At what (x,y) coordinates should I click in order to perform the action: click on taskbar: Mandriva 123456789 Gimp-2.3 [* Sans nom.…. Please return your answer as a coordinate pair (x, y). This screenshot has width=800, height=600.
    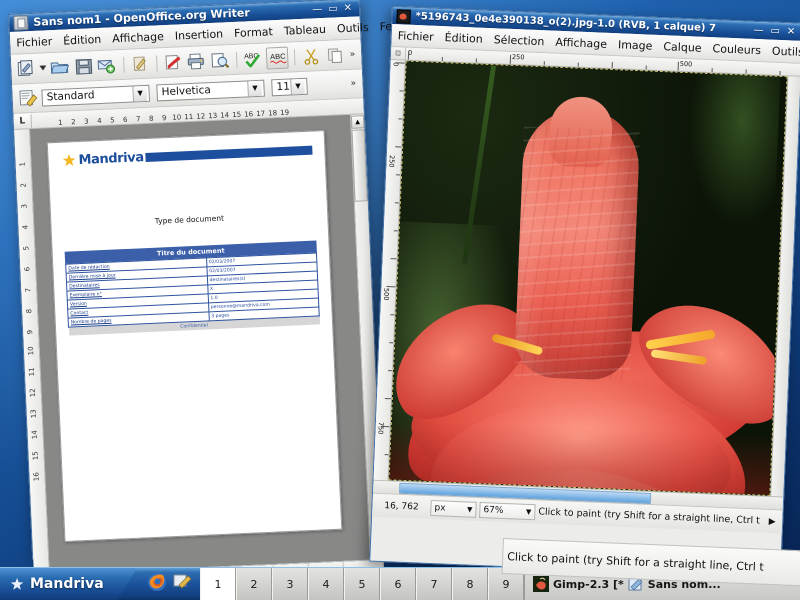
    Looking at the image, I should click on (400, 583).